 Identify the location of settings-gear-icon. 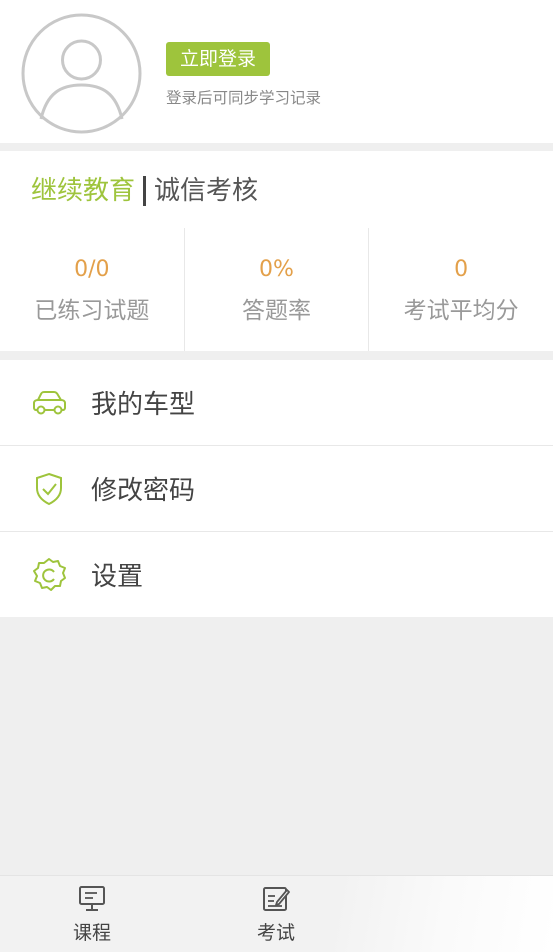
(49, 575).